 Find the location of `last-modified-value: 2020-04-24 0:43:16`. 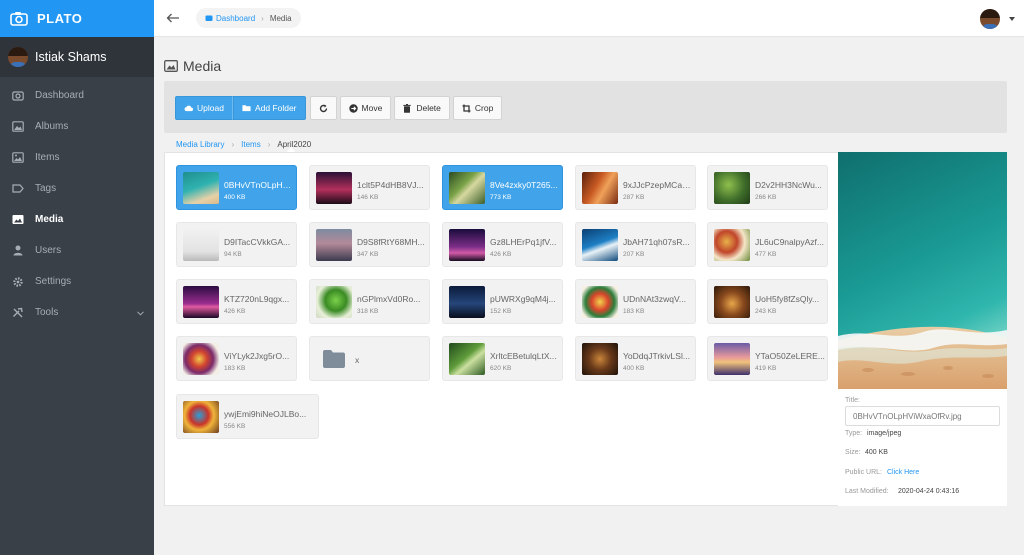

last-modified-value: 2020-04-24 0:43:16 is located at coordinates (929, 491).